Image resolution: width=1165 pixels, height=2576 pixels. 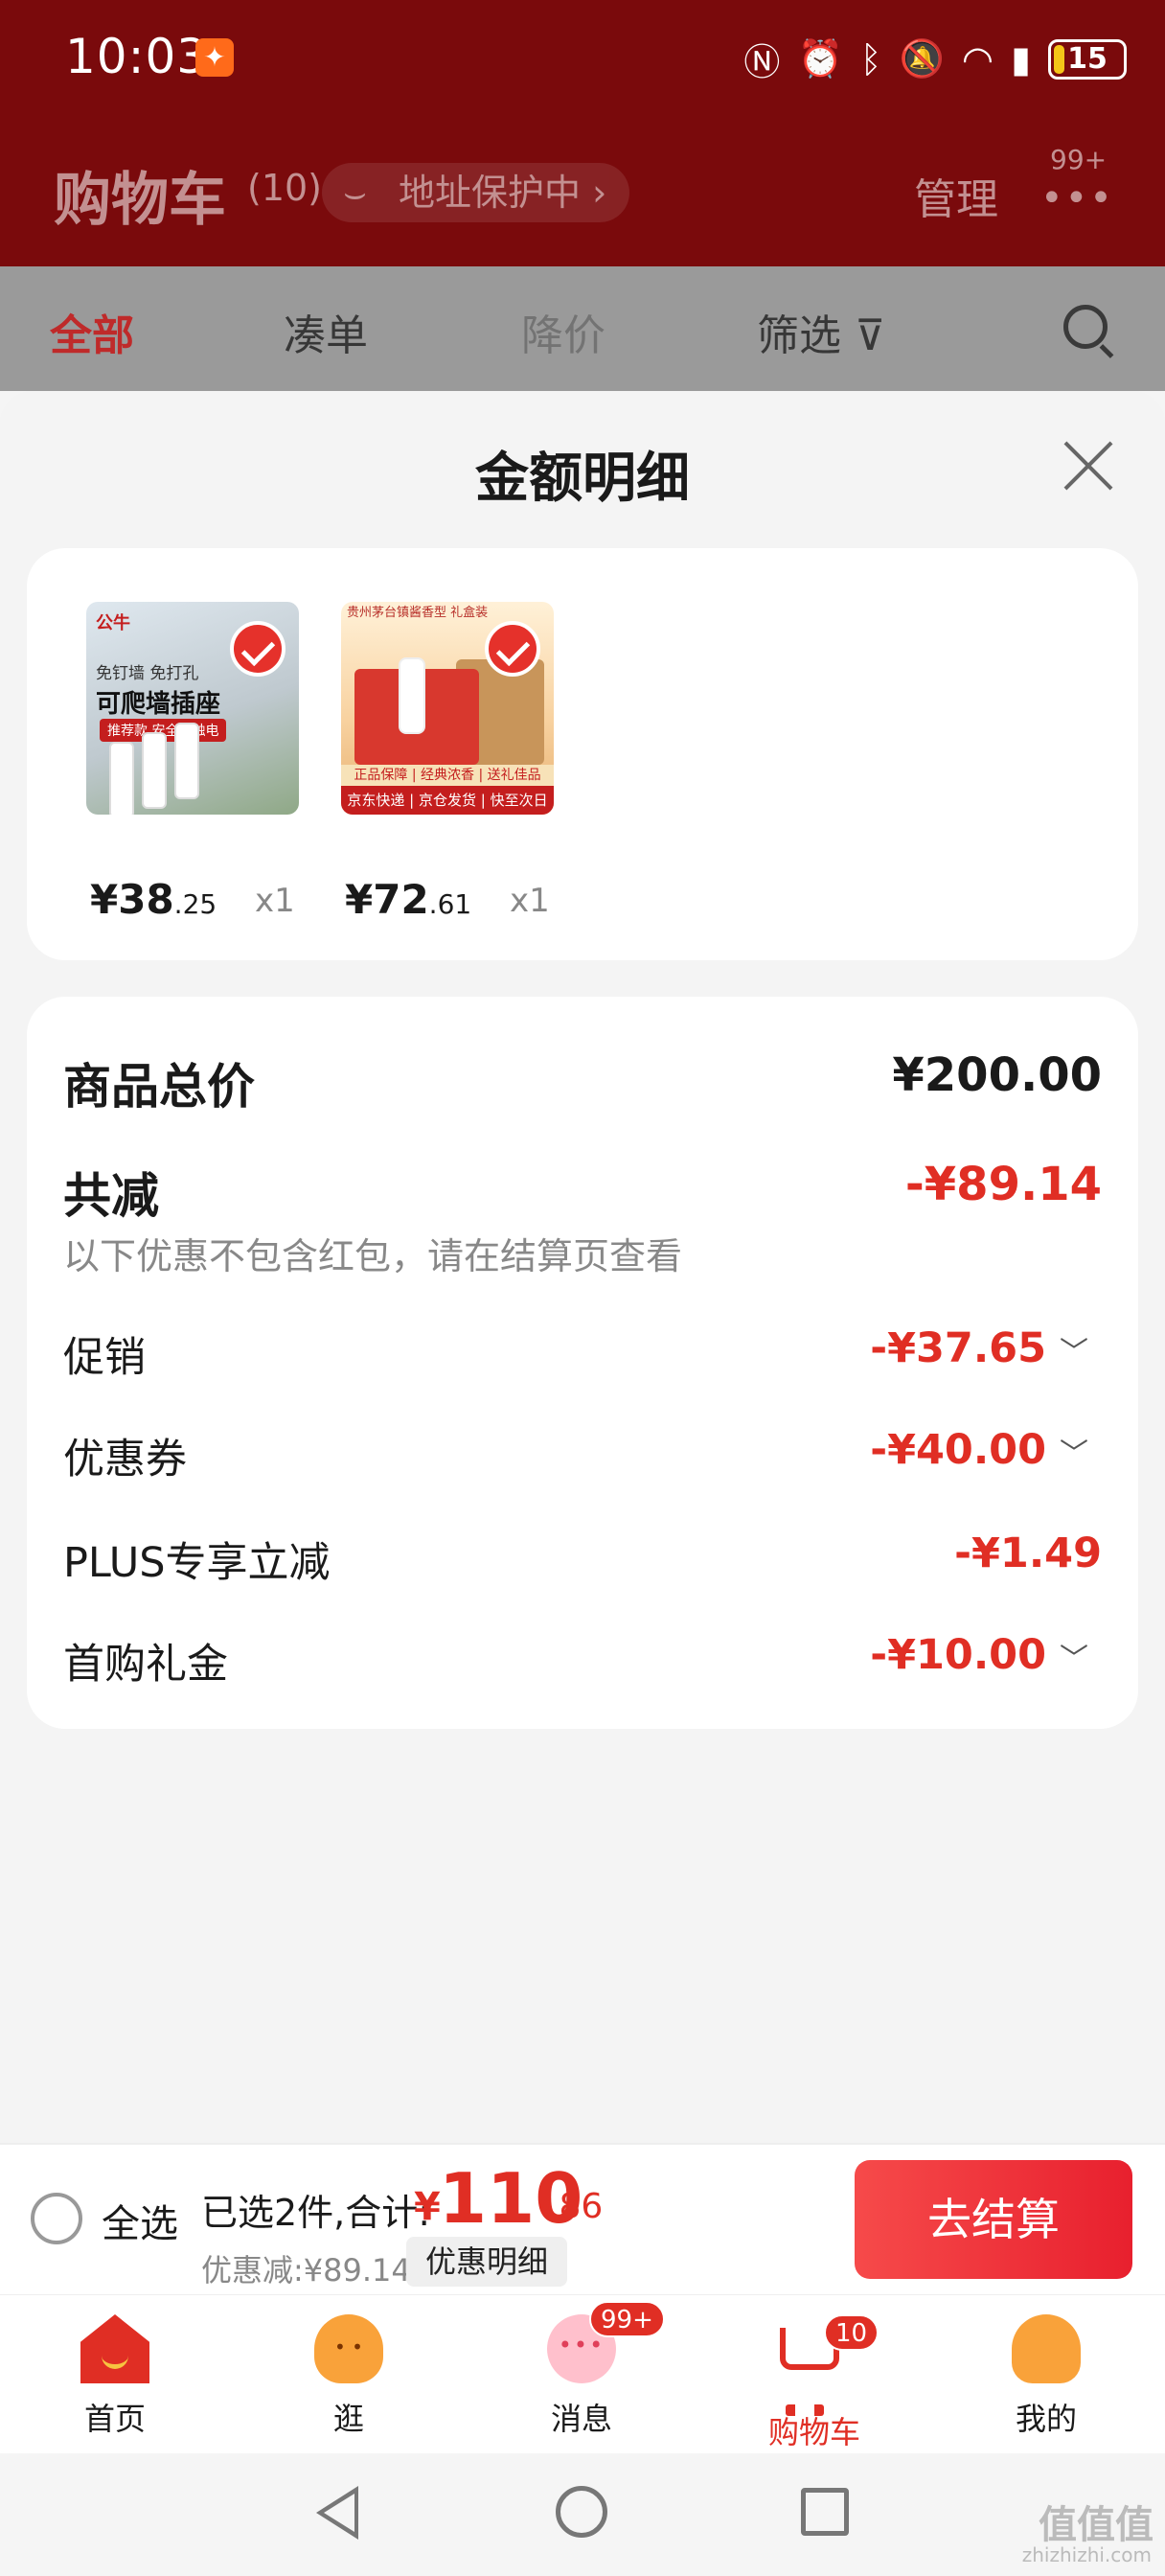 I want to click on address-protect-label: 地址保护中, so click(x=491, y=193).